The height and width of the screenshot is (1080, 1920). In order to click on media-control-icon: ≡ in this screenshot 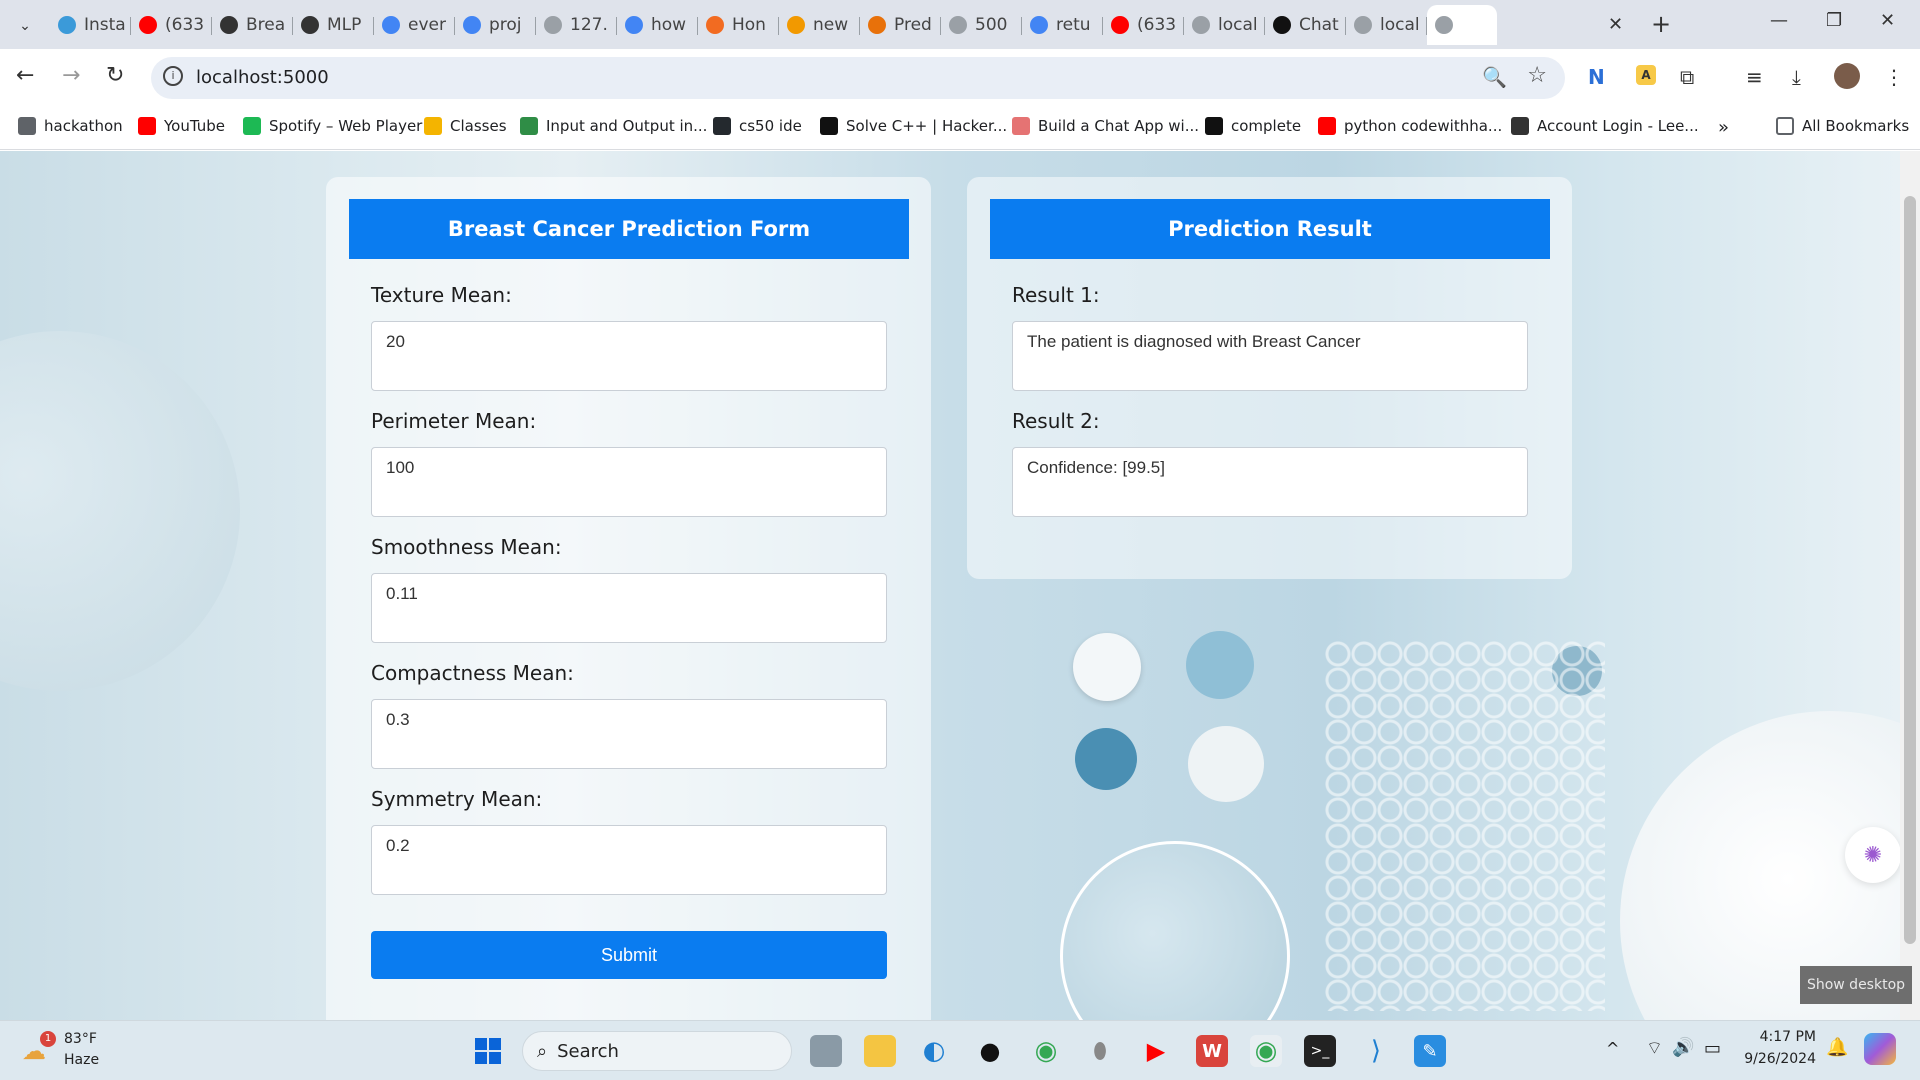, I will do `click(1754, 77)`.